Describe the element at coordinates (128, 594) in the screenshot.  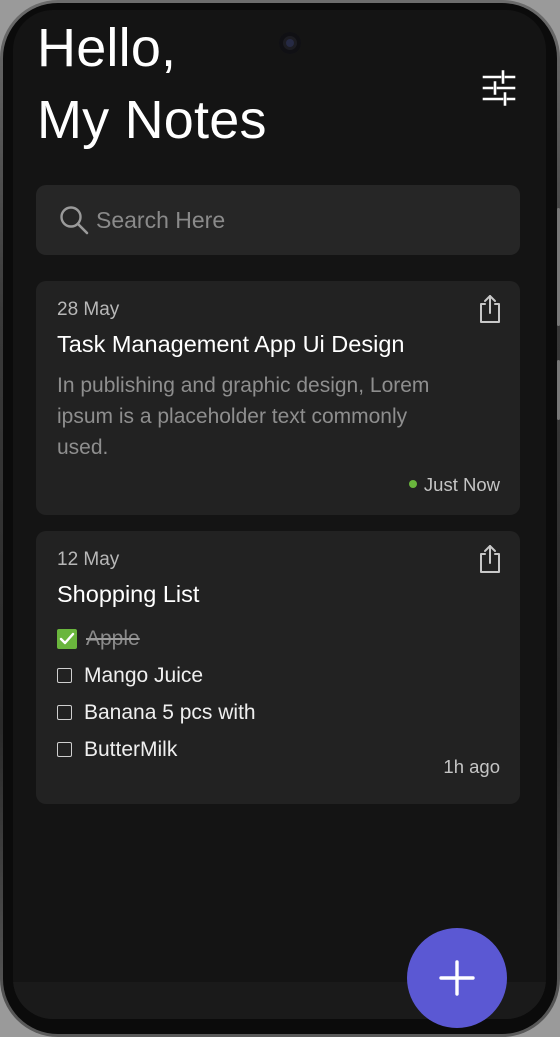
I see `note-title: Shopping List` at that location.